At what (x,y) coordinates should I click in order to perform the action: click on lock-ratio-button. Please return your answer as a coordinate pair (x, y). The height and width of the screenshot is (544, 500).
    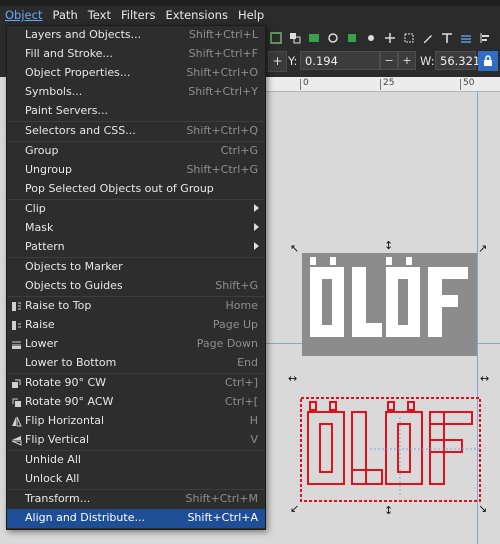
    Looking at the image, I should click on (488, 61).